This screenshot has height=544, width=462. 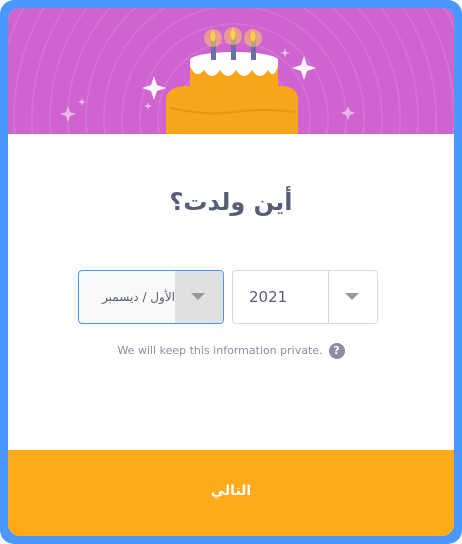 What do you see at coordinates (268, 297) in the screenshot?
I see `year-select-value: 2021` at bounding box center [268, 297].